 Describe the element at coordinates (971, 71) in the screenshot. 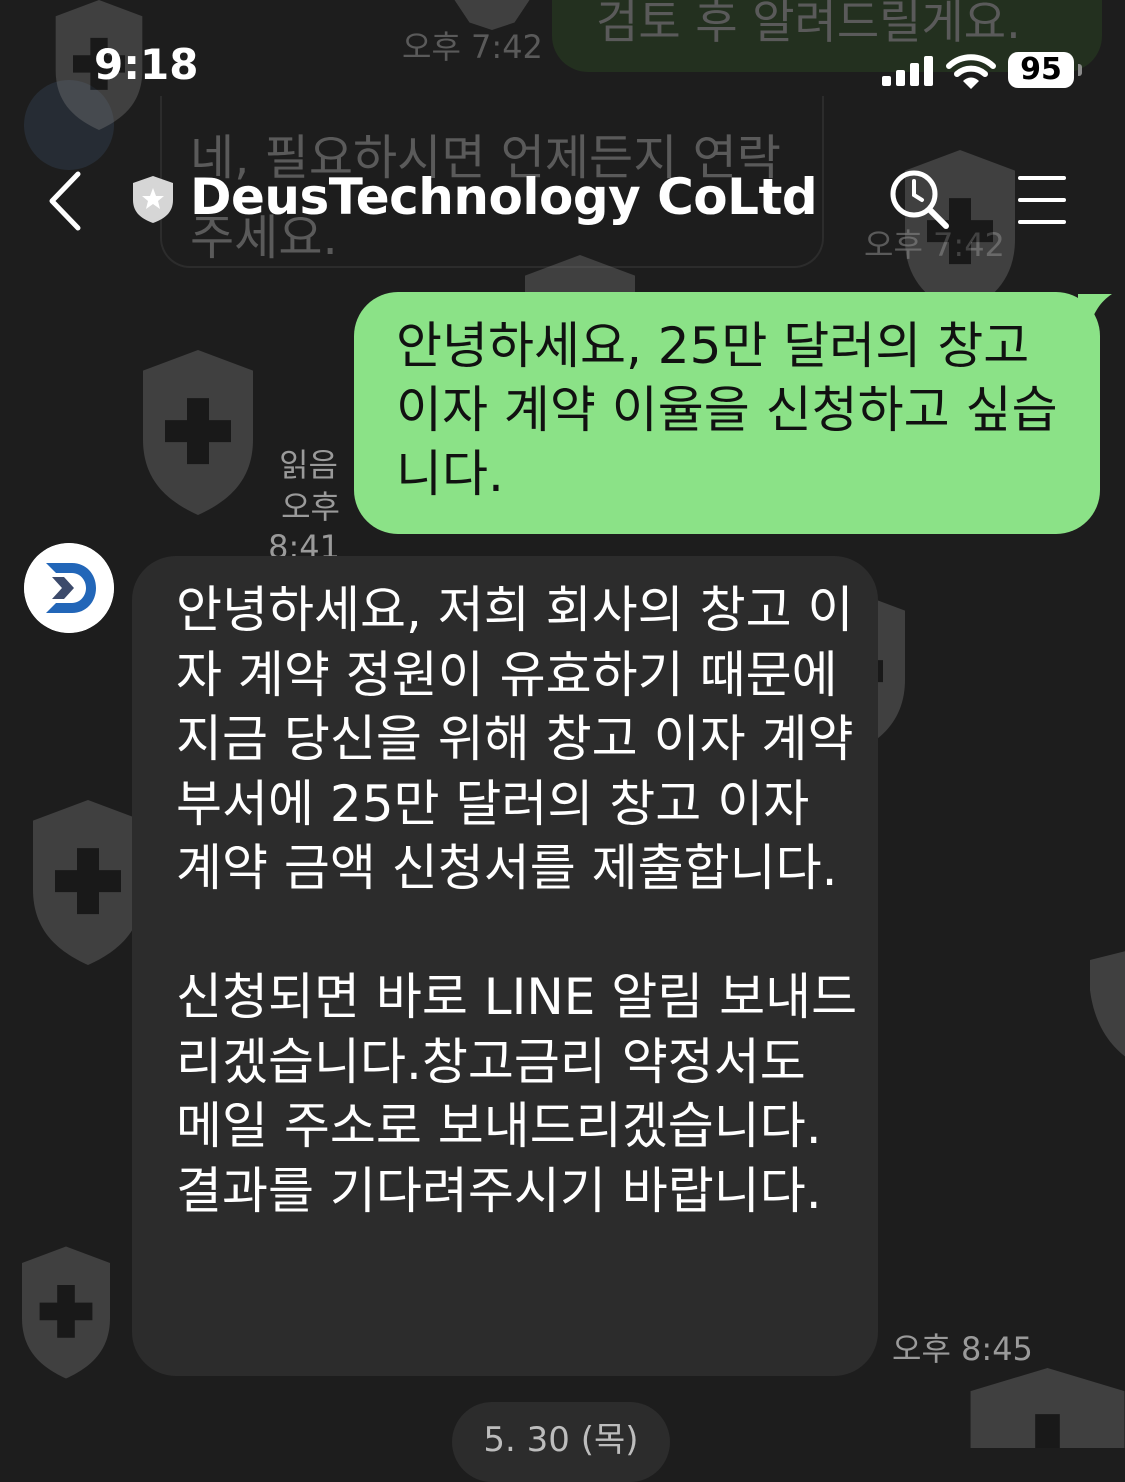

I see `wifi-icon` at that location.